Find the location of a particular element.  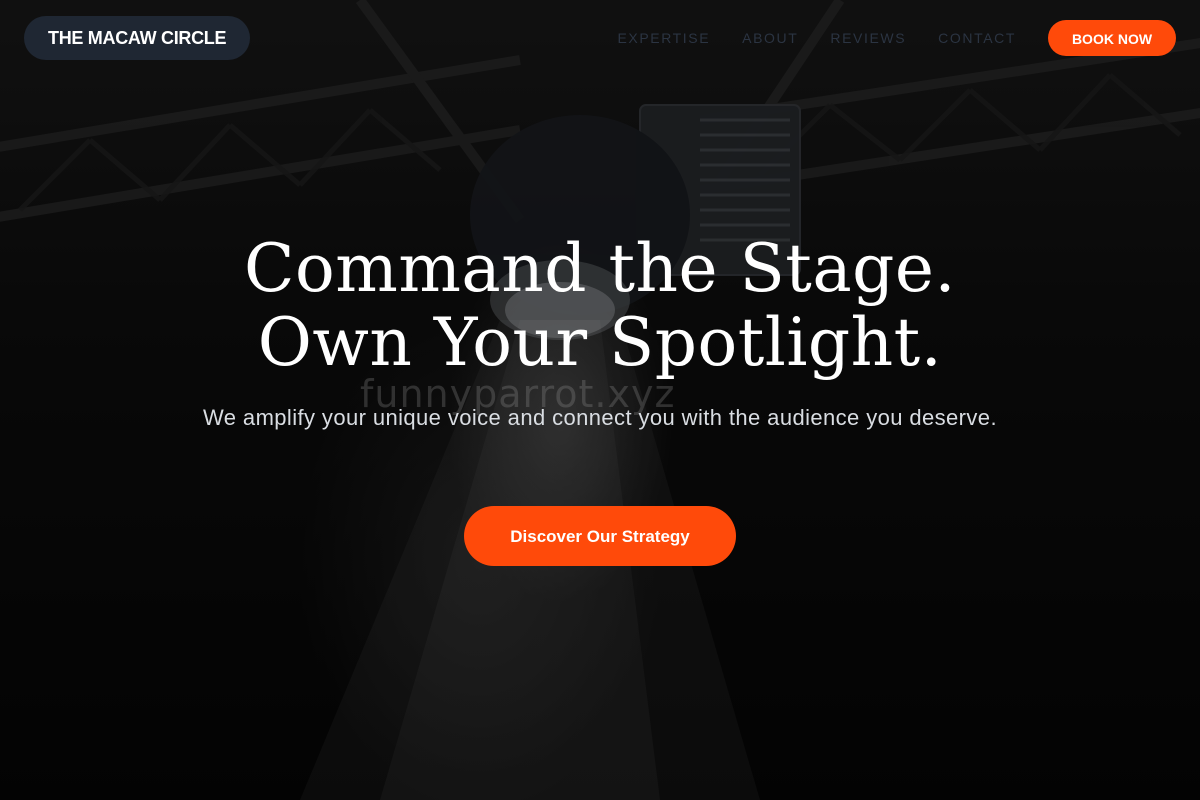

nav-link-about: ABOUT is located at coordinates (770, 38).